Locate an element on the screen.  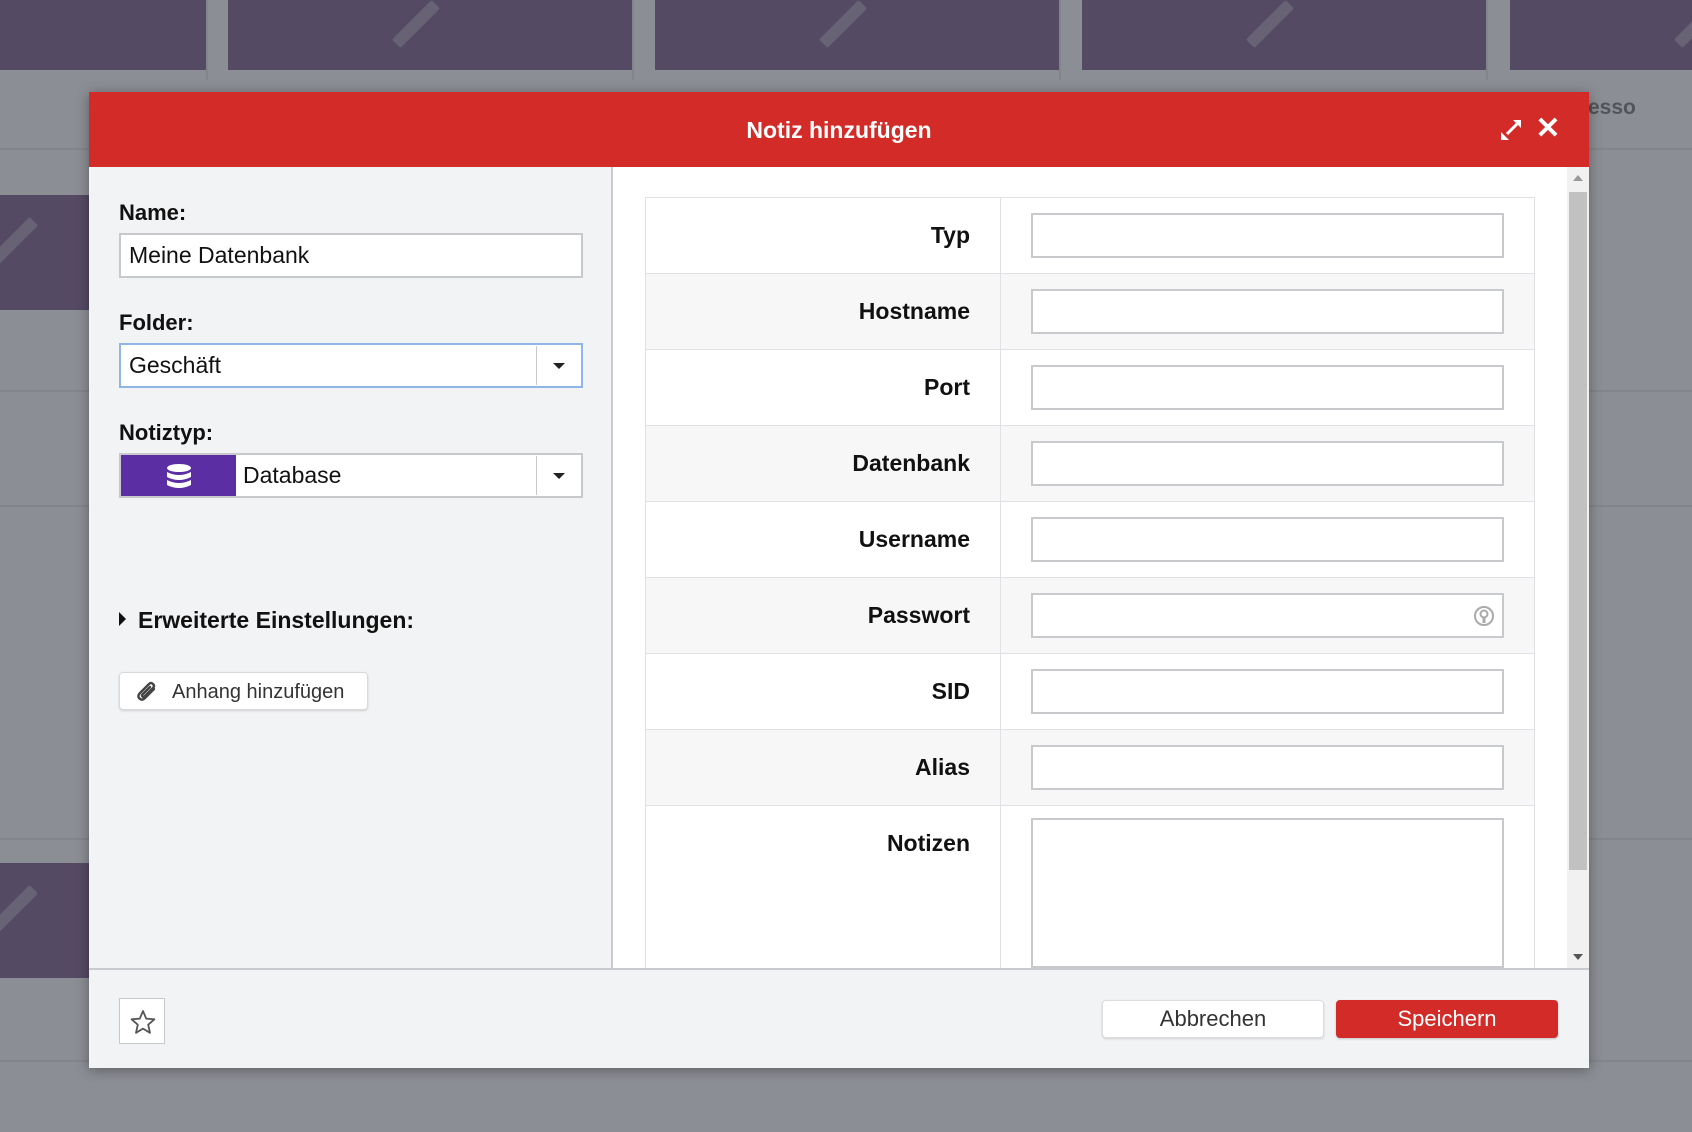
field-row-datenbank: Datenbank is located at coordinates (1090, 464).